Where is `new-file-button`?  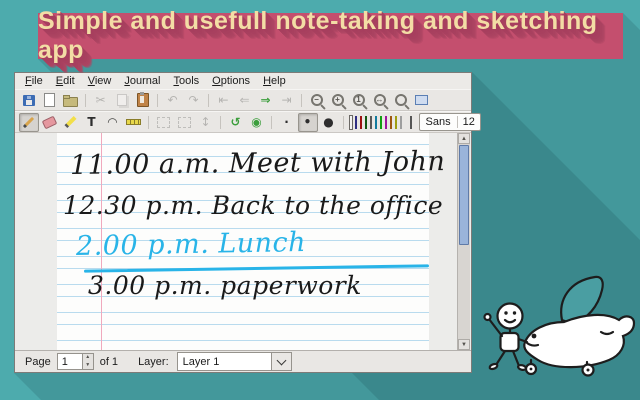 new-file-button is located at coordinates (50, 100).